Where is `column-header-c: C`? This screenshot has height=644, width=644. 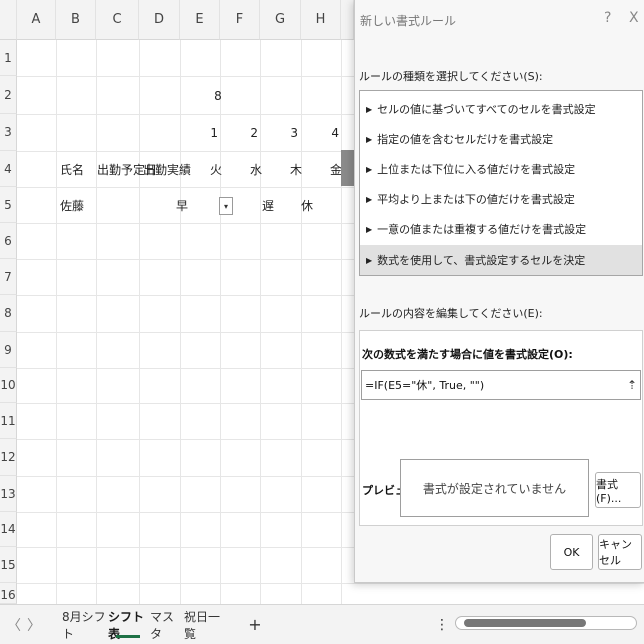
column-header-c: C is located at coordinates (117, 20).